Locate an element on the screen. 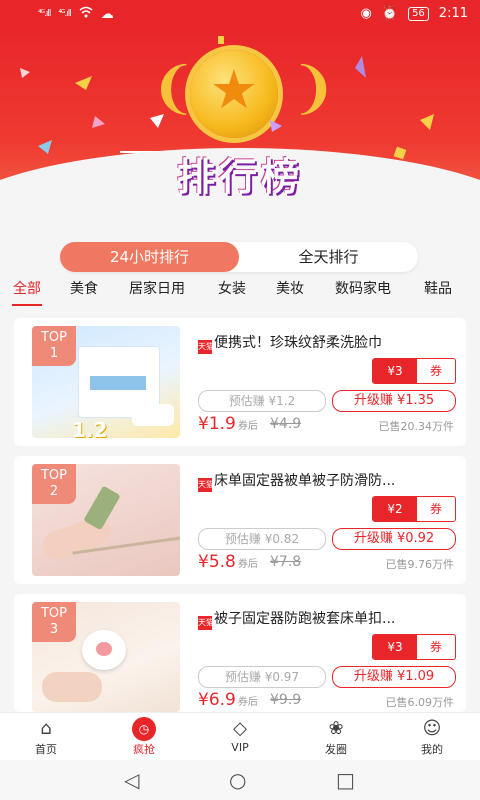  home-icon: ⌂ is located at coordinates (46, 728).